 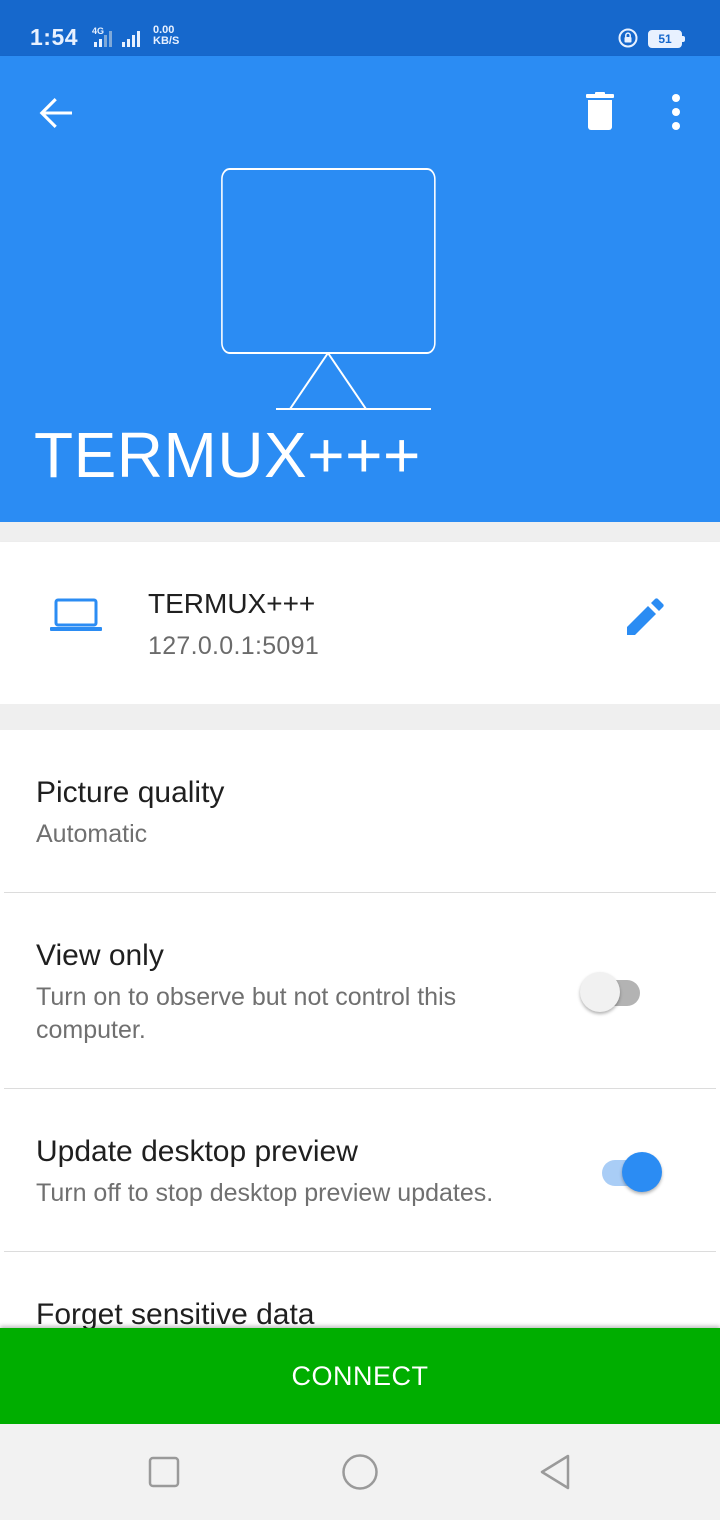 What do you see at coordinates (666, 39) in the screenshot?
I see `battery-indicator: 51` at bounding box center [666, 39].